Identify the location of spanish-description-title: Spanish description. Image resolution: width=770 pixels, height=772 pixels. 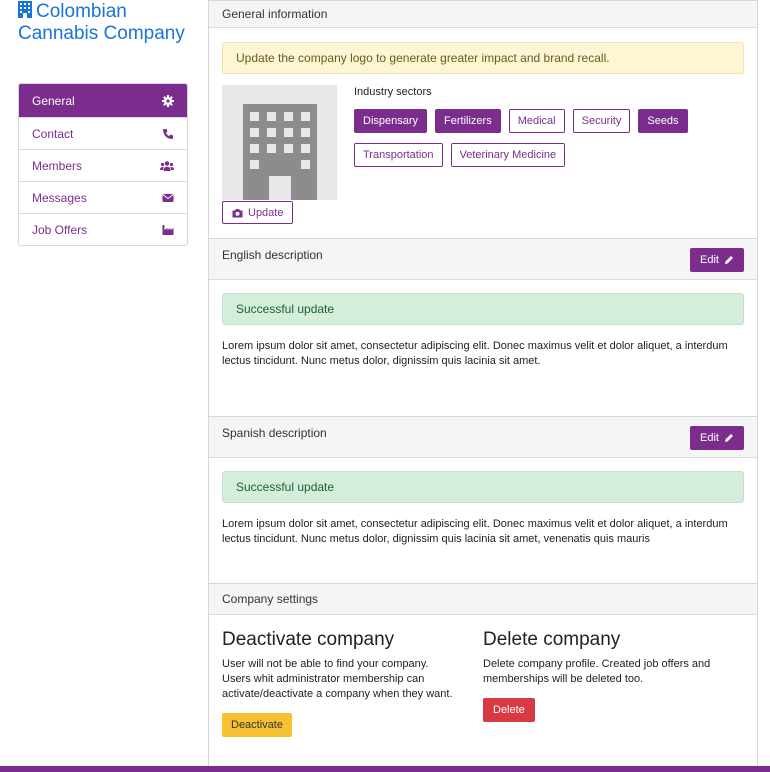
(274, 433).